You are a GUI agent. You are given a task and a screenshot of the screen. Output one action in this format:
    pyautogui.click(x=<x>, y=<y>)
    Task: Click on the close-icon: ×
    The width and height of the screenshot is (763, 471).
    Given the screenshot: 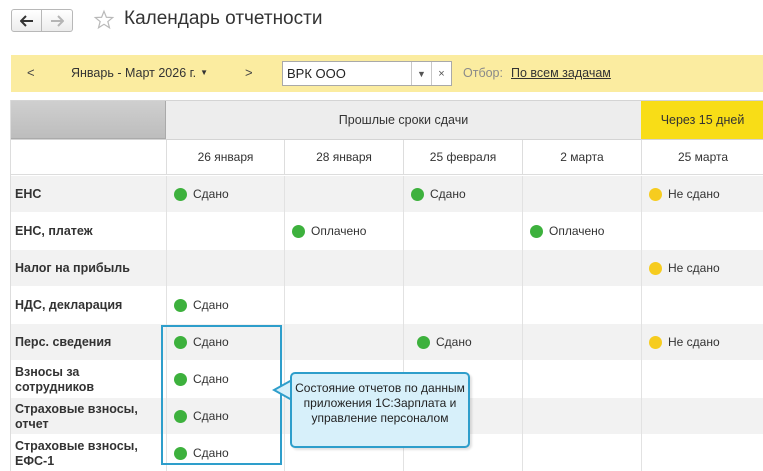 What is the action you would take?
    pyautogui.click(x=441, y=73)
    